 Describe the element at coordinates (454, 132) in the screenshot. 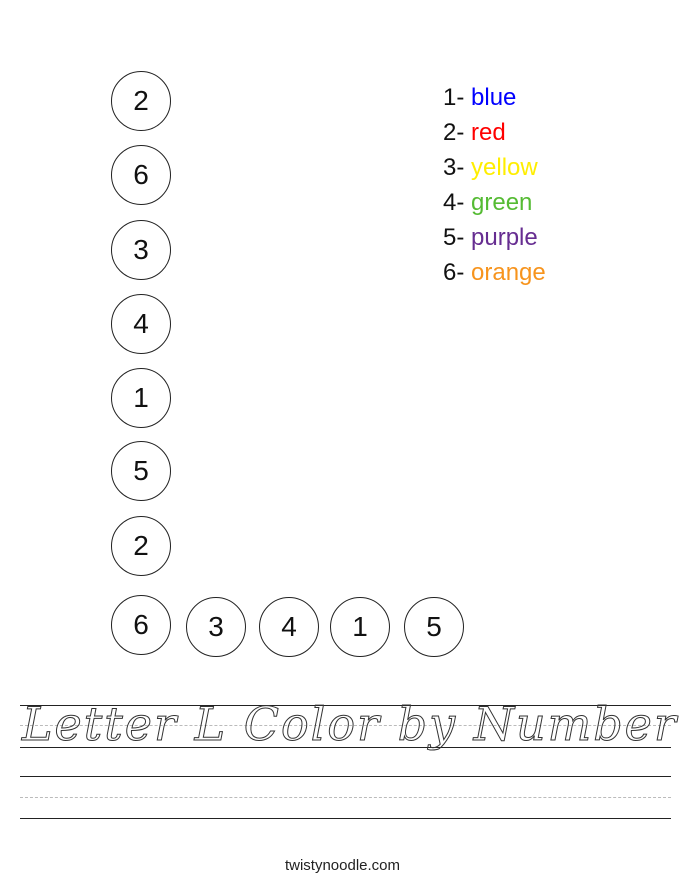

I see `legend-number: 2-` at that location.